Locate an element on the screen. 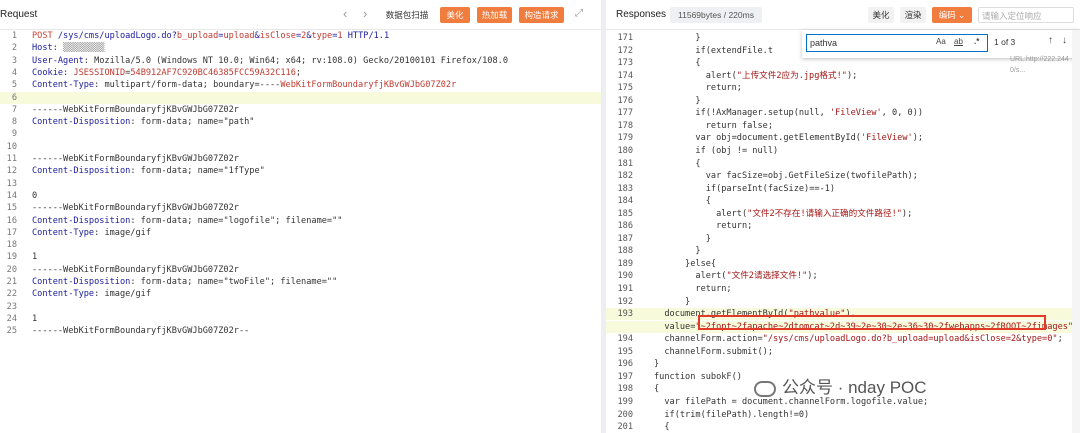  response-line: 174 alert("上传文件2应为.jpg格式!"); is located at coordinates (843, 76).